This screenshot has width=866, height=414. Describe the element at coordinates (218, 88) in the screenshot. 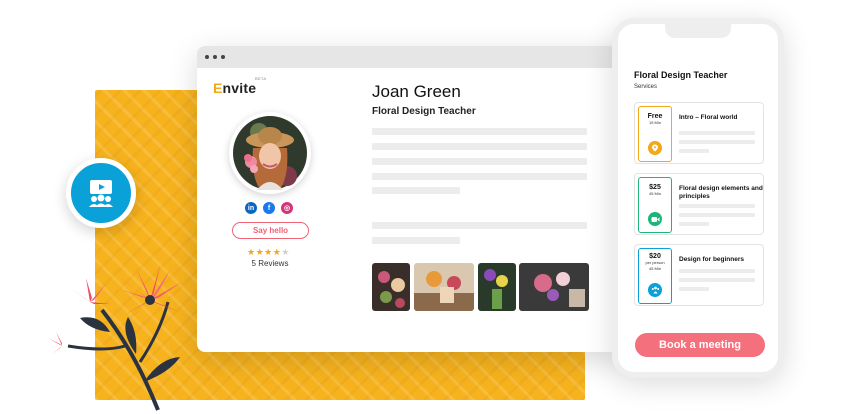

I see `logo-letter: E` at that location.